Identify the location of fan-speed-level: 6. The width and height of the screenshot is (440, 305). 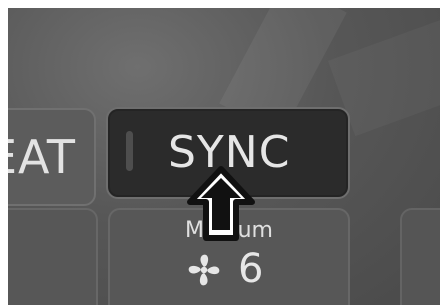
(251, 269).